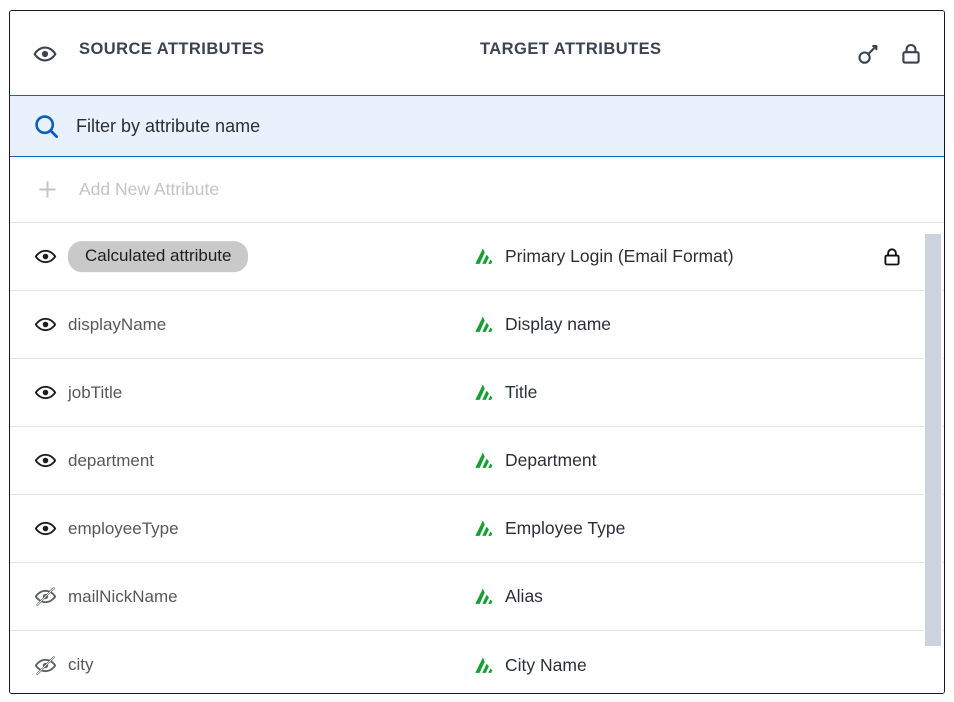 Image resolution: width=954 pixels, height=702 pixels. I want to click on target-attribute-label: Display name, so click(558, 324).